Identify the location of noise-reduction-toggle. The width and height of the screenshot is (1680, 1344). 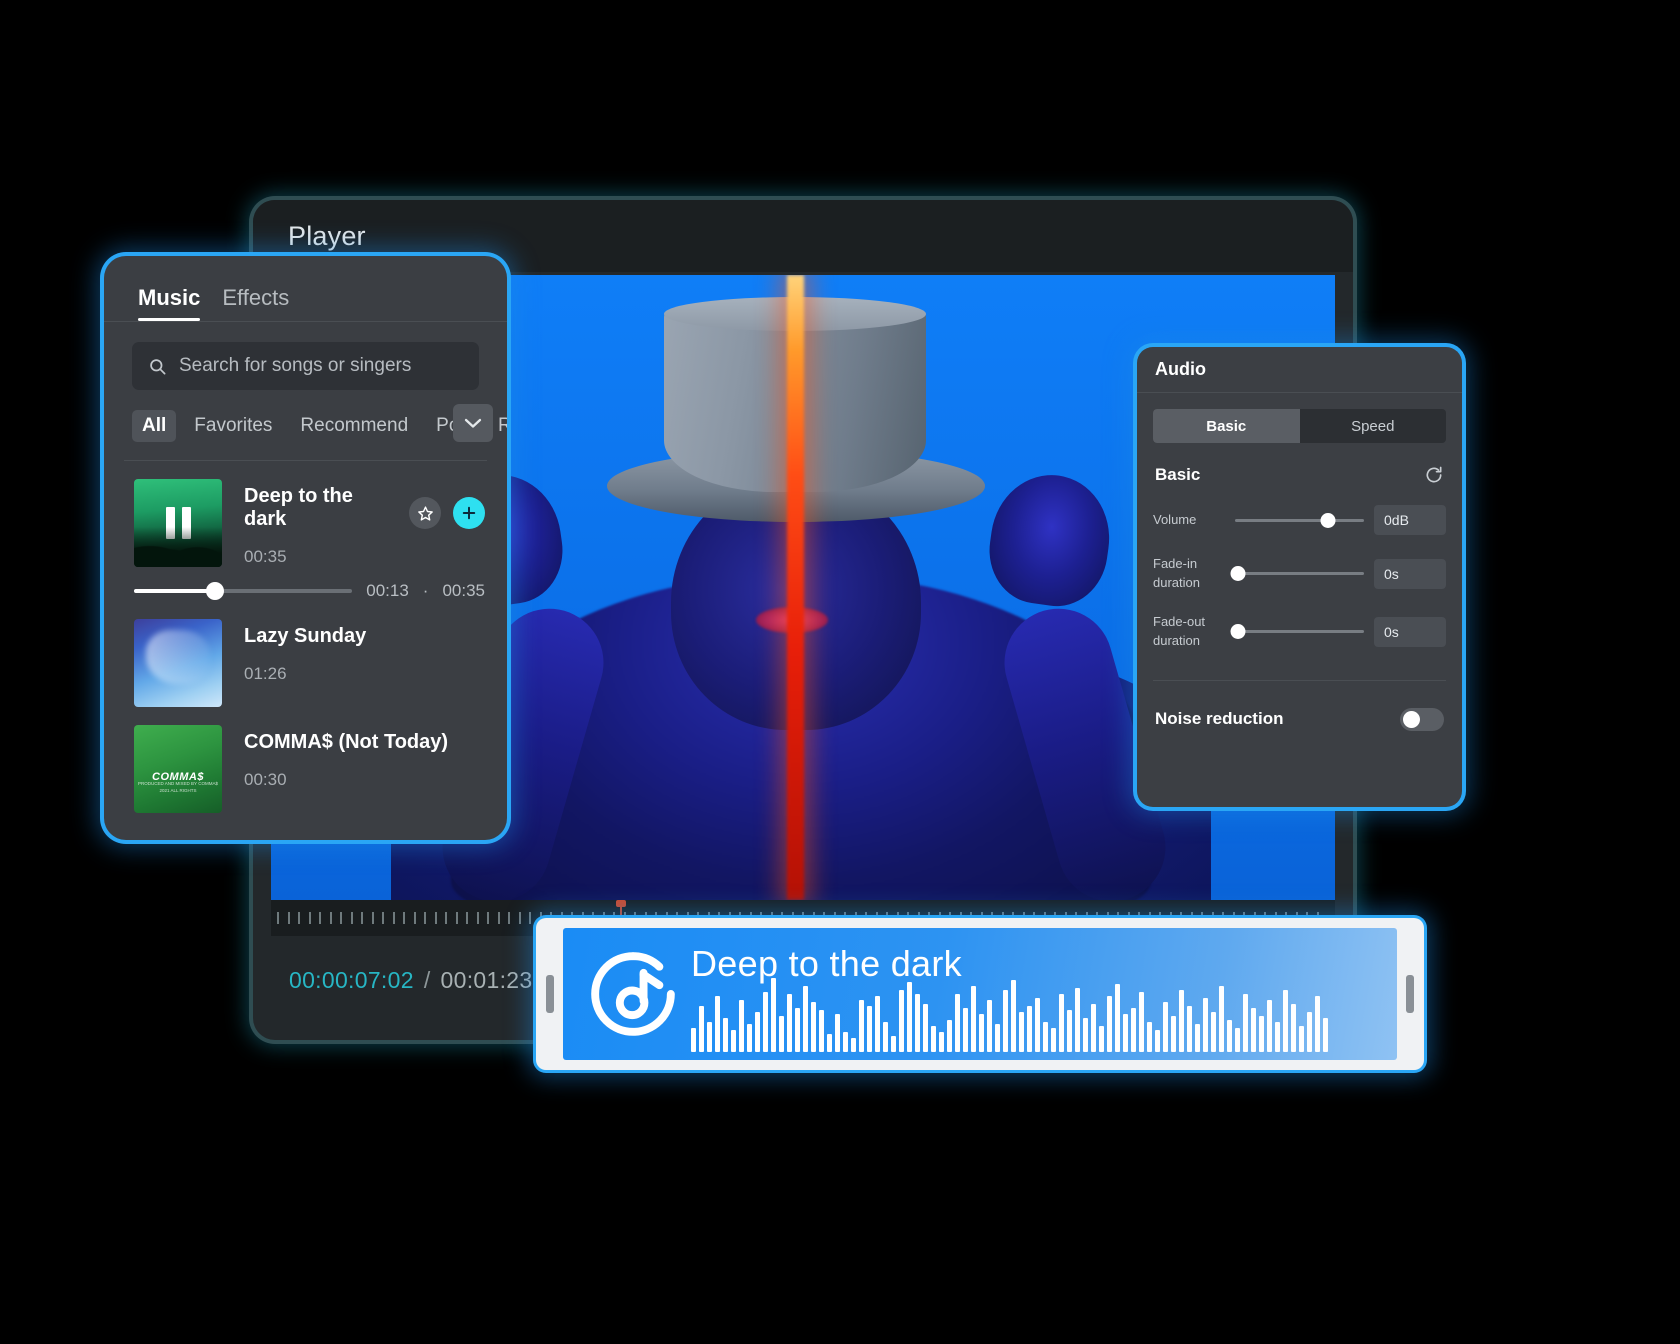
(1422, 720).